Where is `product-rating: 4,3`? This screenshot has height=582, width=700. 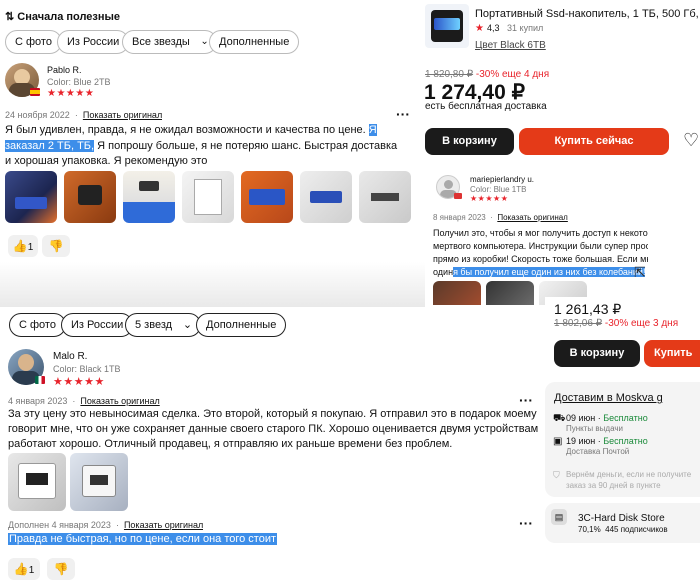 product-rating: 4,3 is located at coordinates (493, 28).